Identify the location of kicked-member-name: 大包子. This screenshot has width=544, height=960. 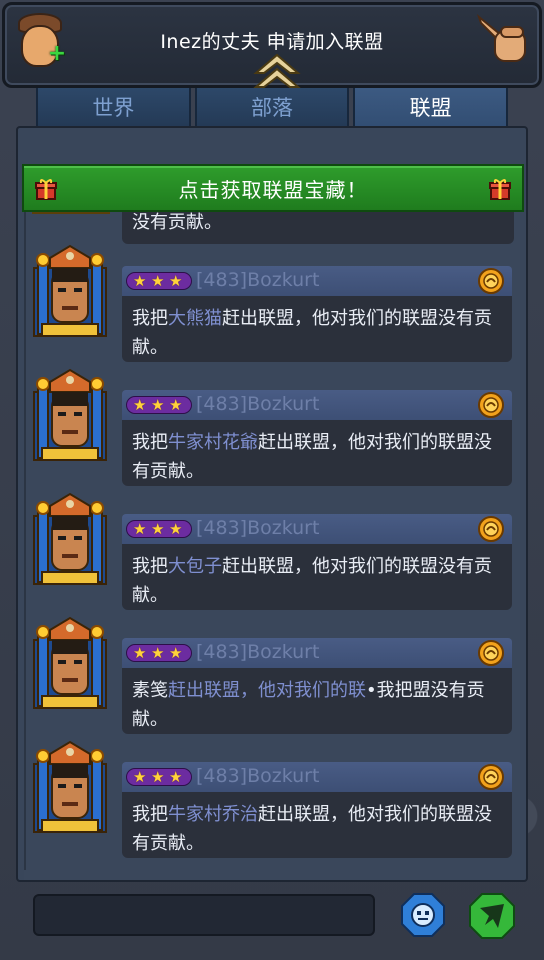
(195, 566).